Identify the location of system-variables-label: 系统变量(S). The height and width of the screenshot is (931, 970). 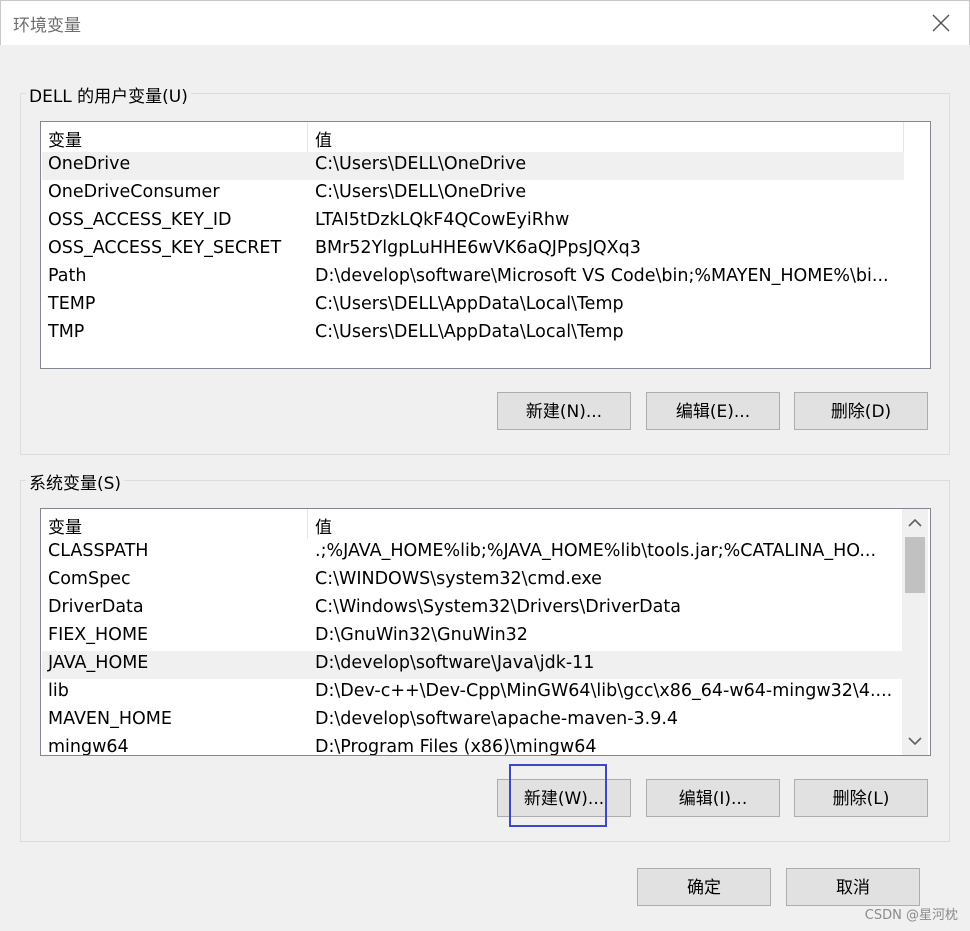
(75, 481).